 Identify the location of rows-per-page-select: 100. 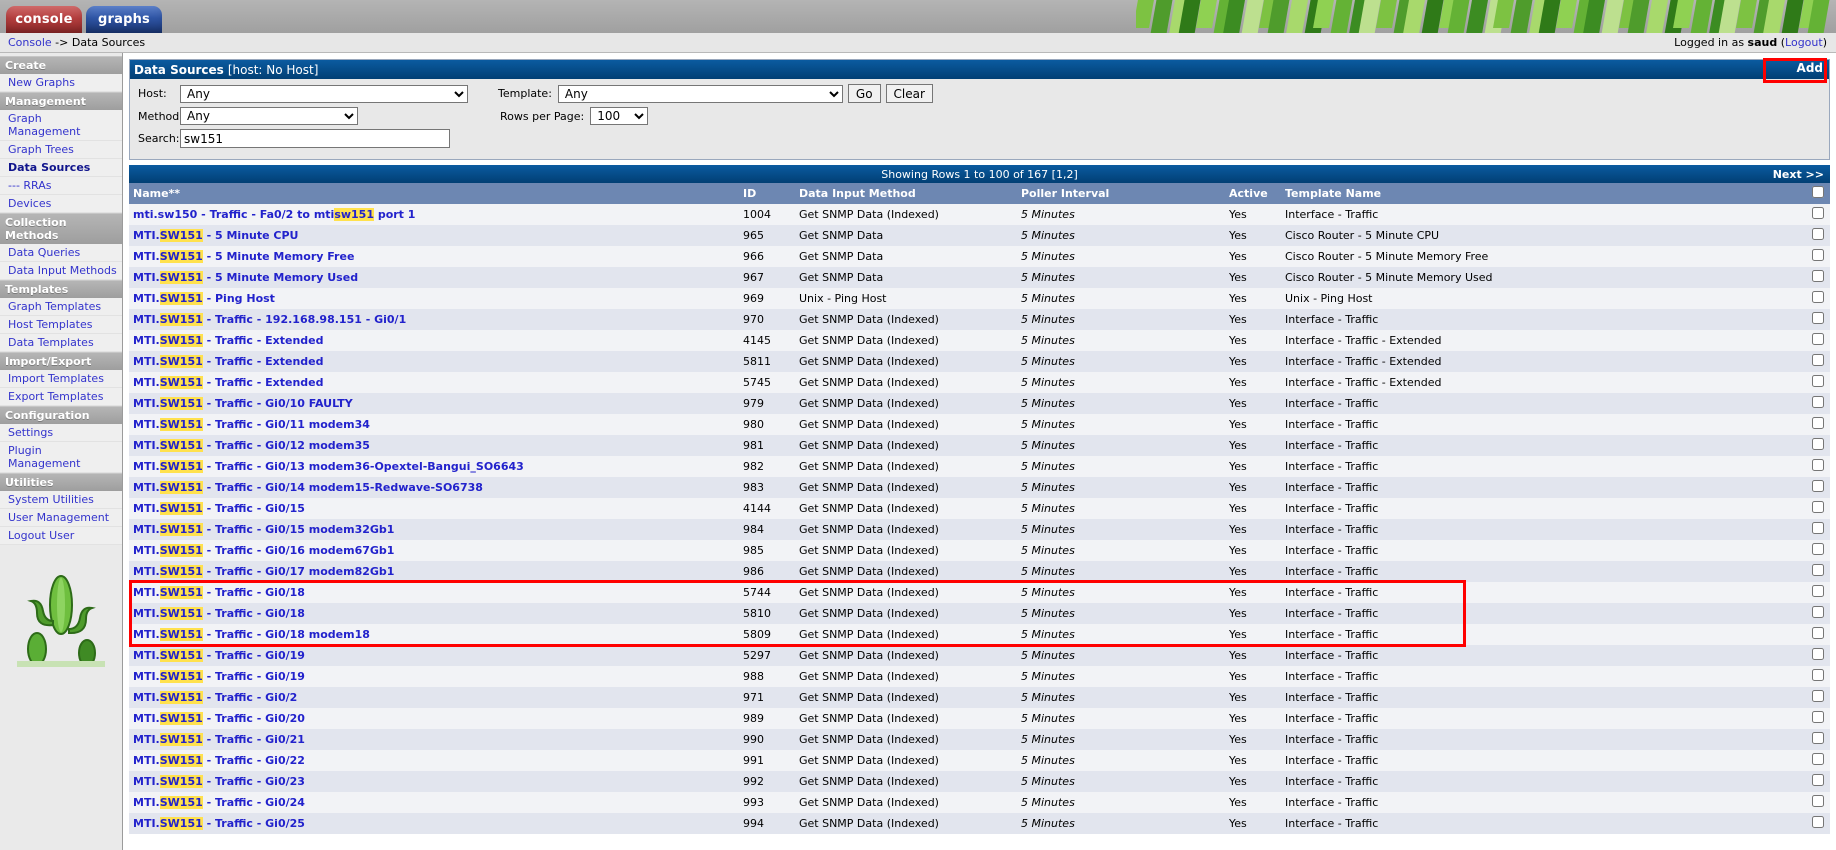
(619, 116).